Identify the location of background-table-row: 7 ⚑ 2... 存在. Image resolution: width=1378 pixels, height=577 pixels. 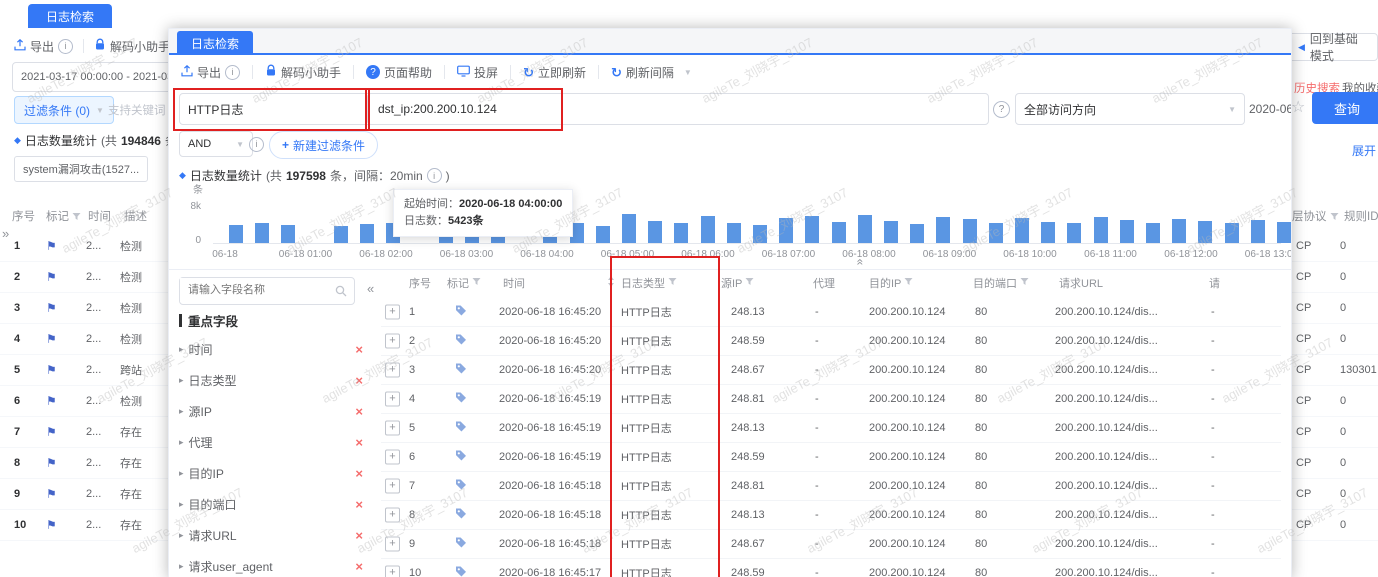
(84, 432).